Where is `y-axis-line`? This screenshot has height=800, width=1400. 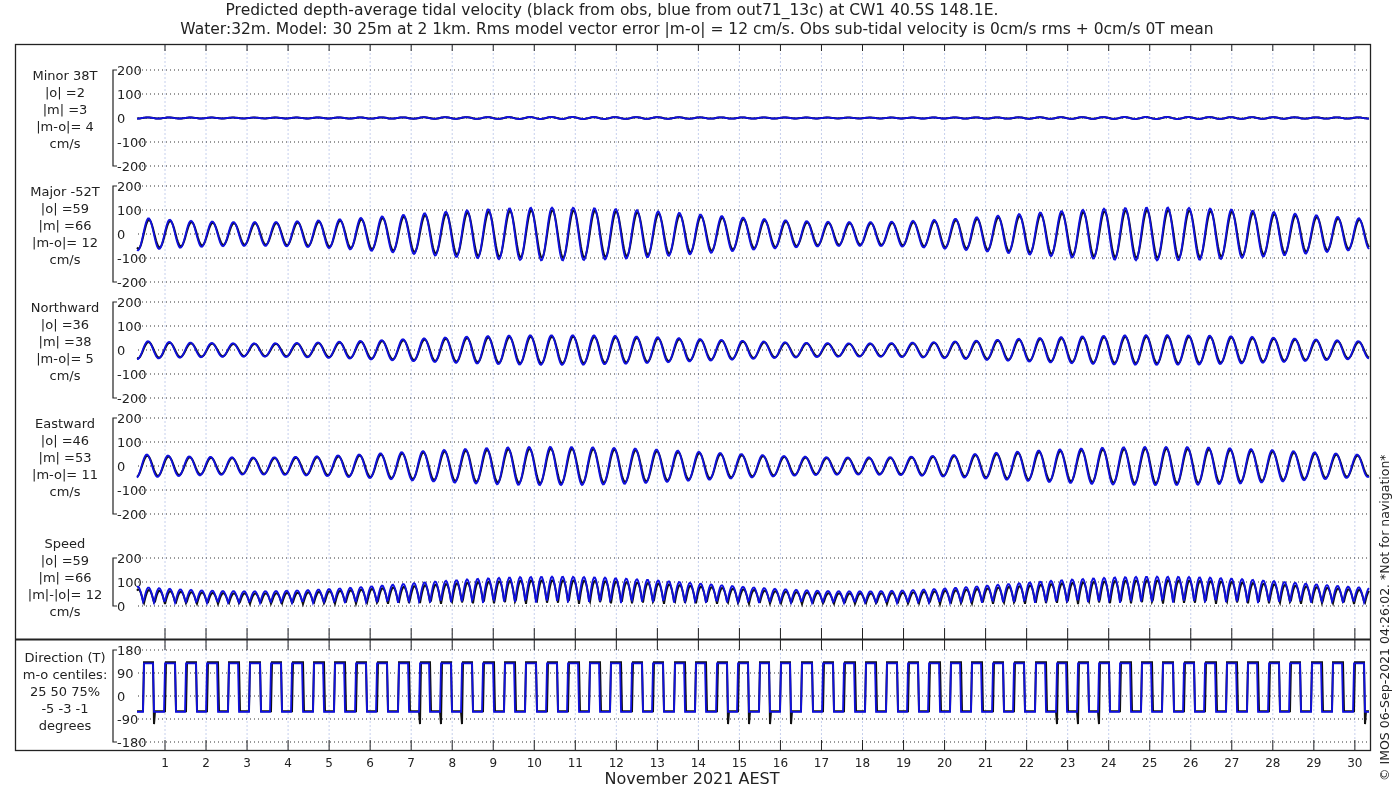 y-axis-line is located at coordinates (115, 582).